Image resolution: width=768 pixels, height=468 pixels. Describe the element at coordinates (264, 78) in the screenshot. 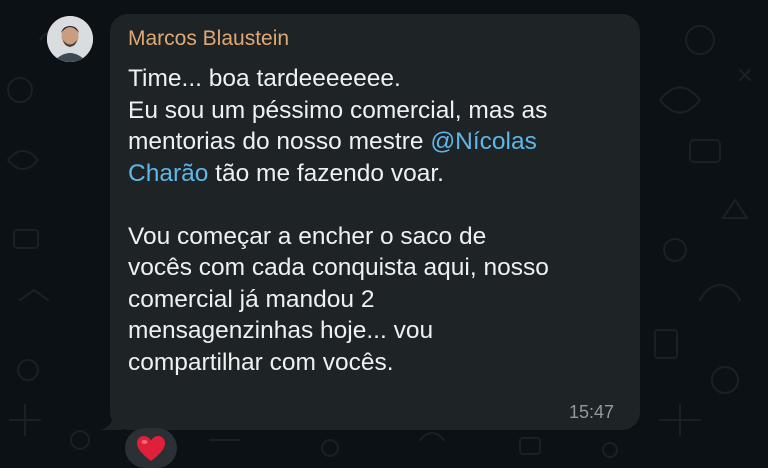

I see `message-line: Time... boa tardeeeeeee.` at that location.